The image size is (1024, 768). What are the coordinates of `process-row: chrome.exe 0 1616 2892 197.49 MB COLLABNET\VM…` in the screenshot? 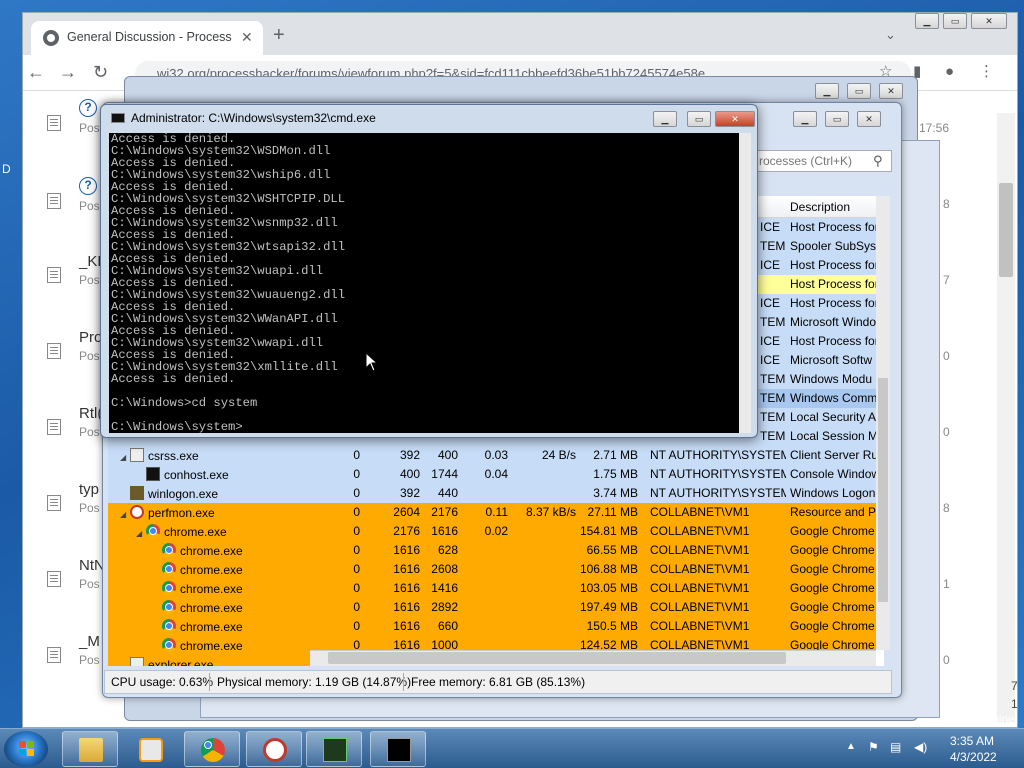 It's located at (492, 607).